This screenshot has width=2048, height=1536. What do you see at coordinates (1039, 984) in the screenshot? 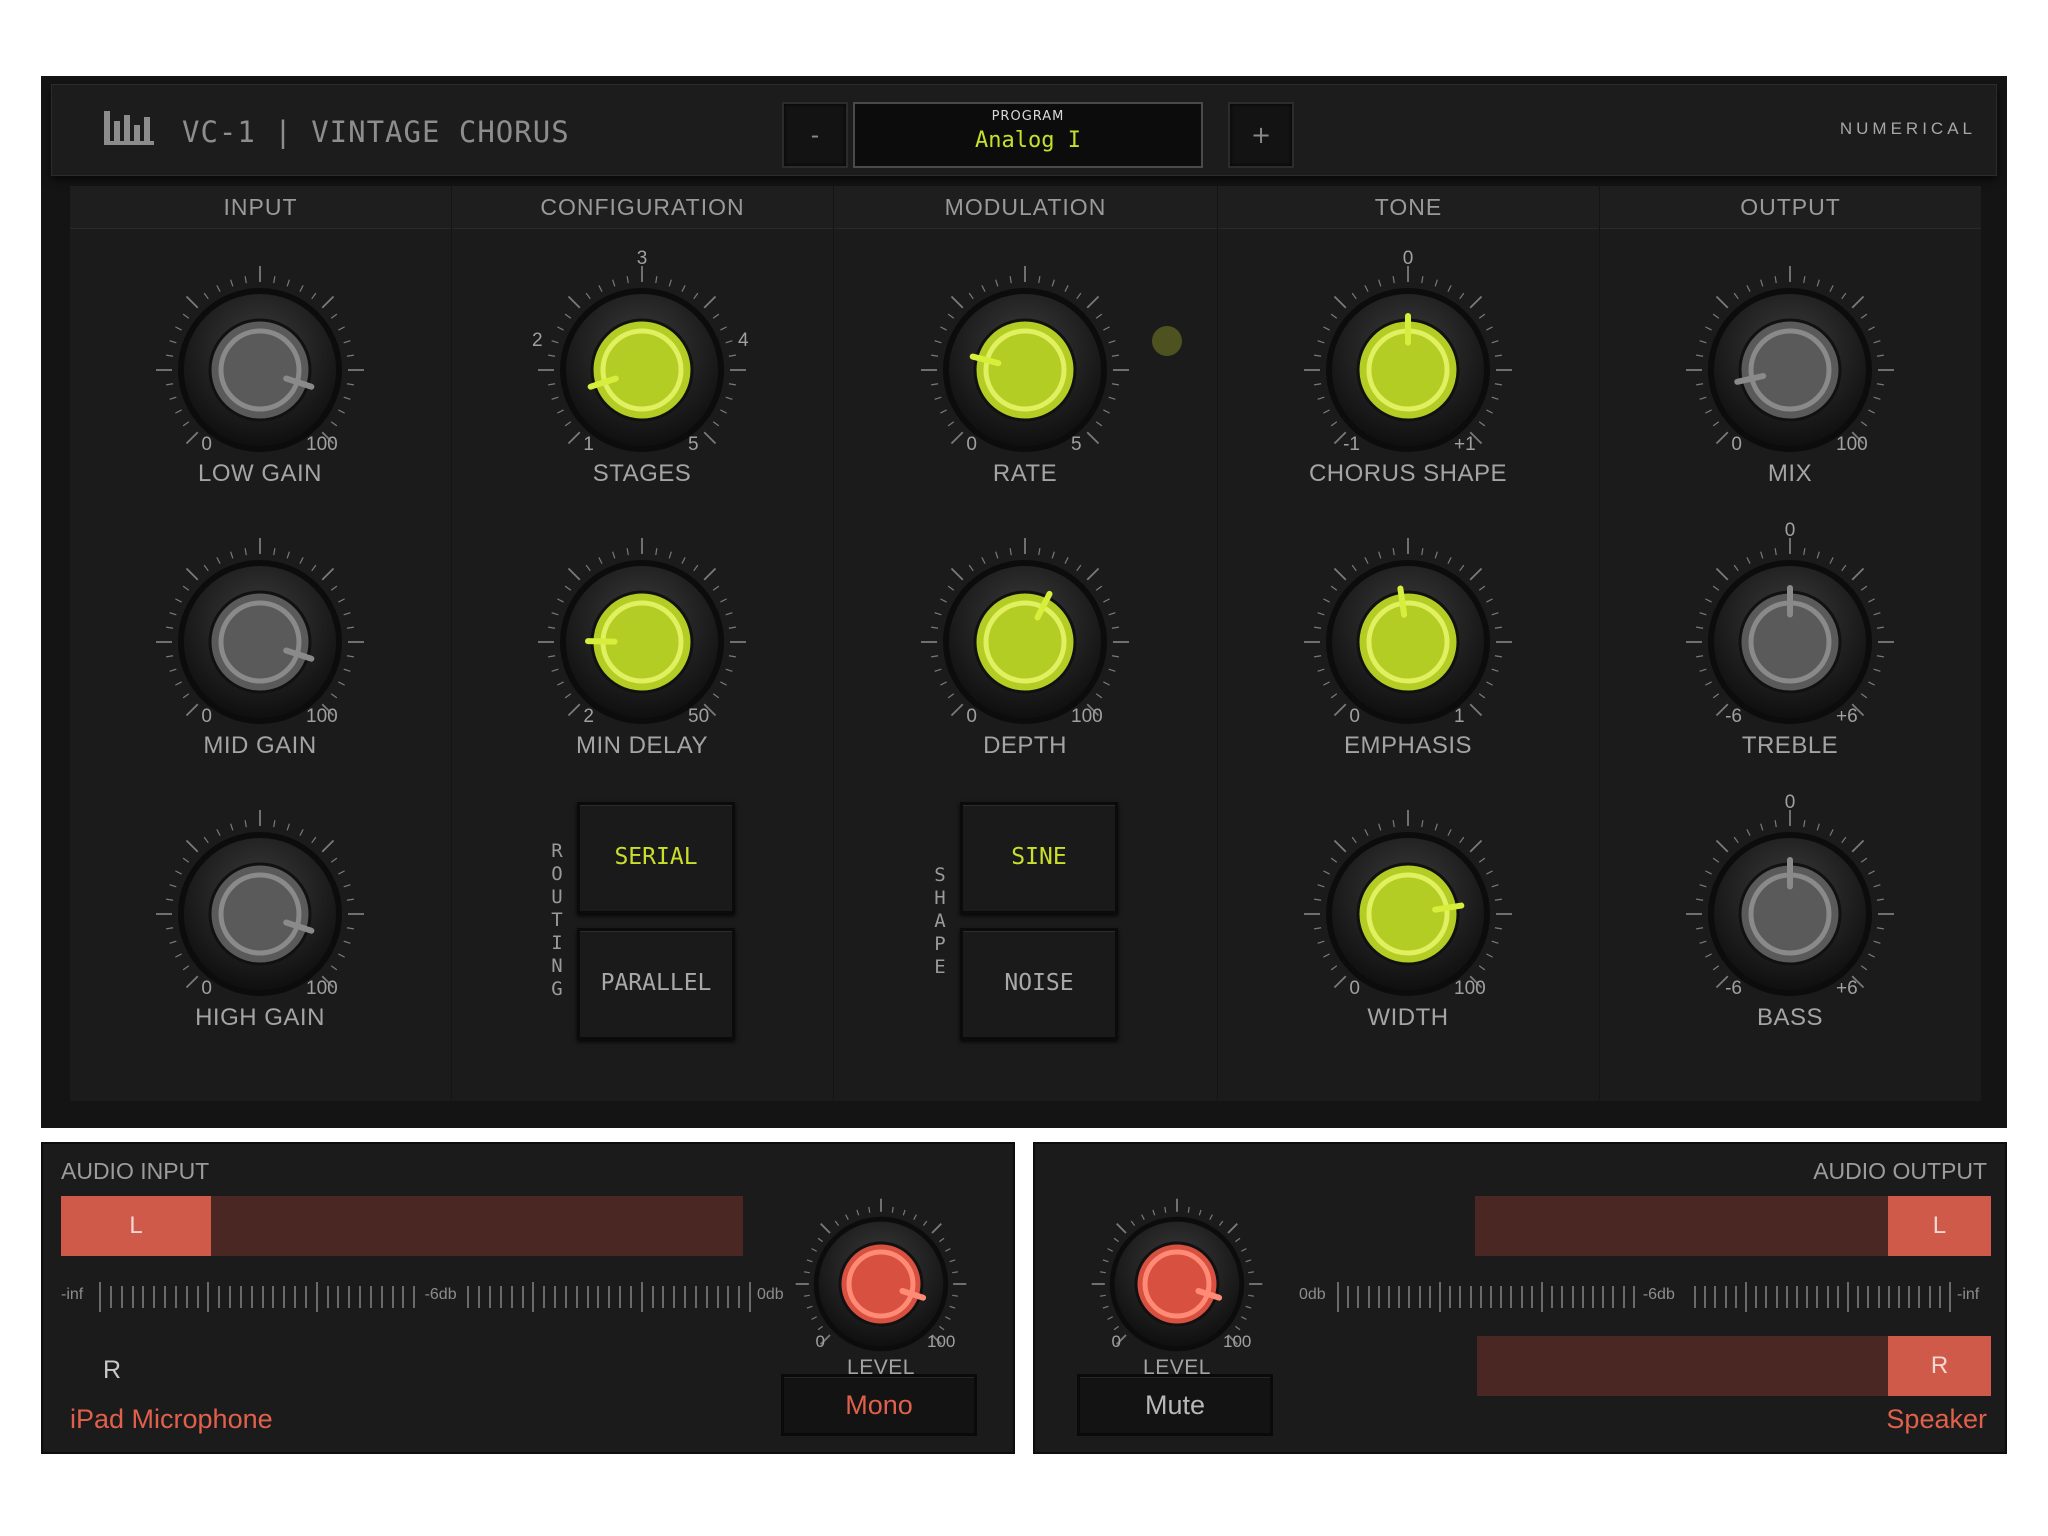
I see `shape-noise-button: NOISE` at bounding box center [1039, 984].